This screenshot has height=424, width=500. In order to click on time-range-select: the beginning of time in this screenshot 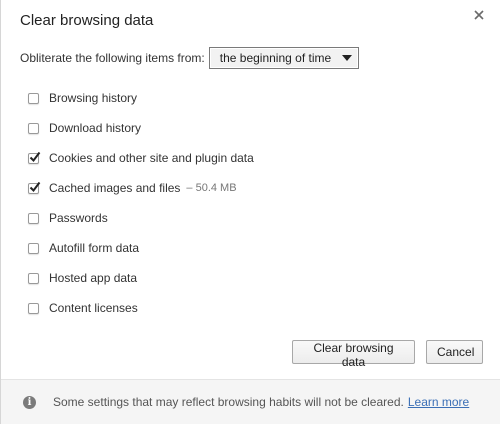, I will do `click(283, 58)`.